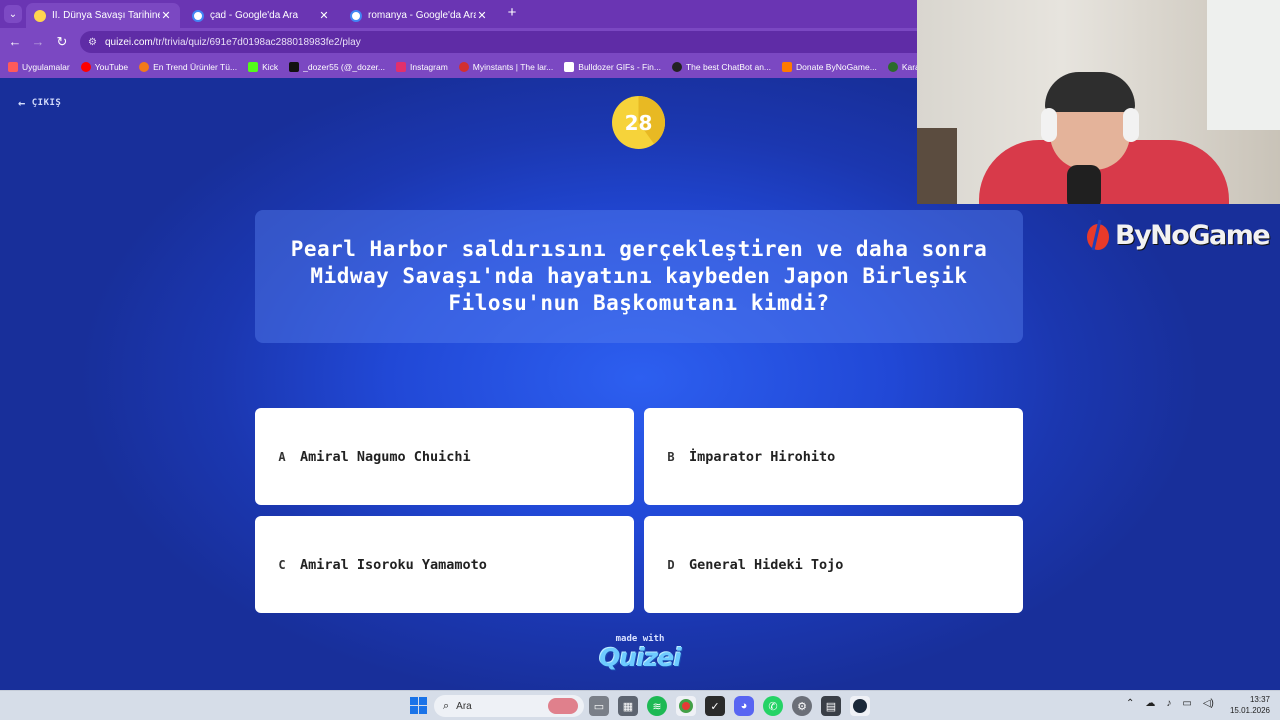 The width and height of the screenshot is (1280, 720). I want to click on search-highlight-image, so click(563, 706).